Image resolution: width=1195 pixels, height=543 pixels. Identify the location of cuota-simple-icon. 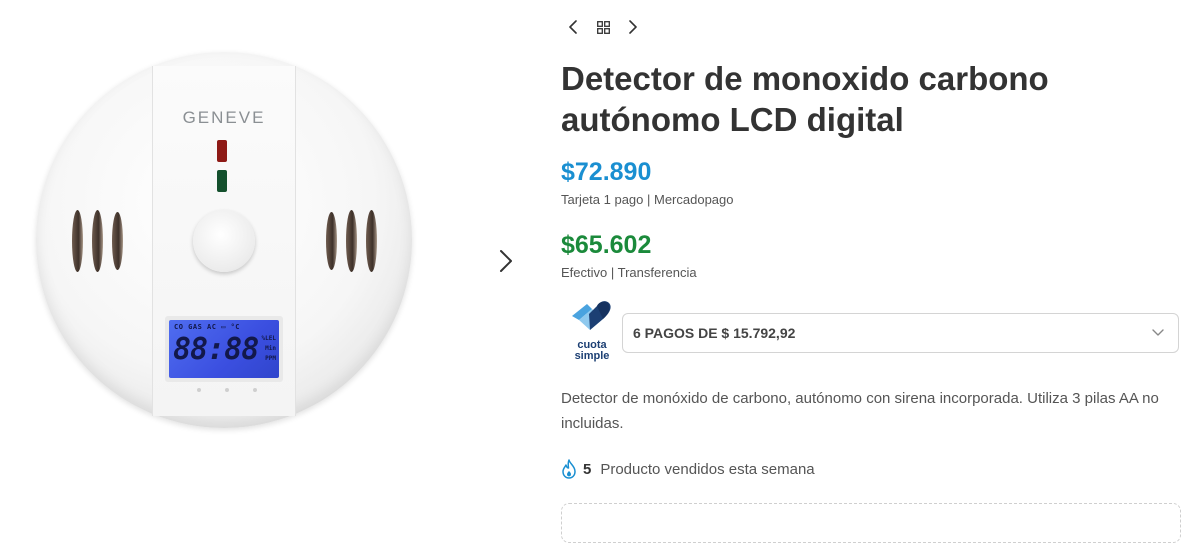
(591, 315).